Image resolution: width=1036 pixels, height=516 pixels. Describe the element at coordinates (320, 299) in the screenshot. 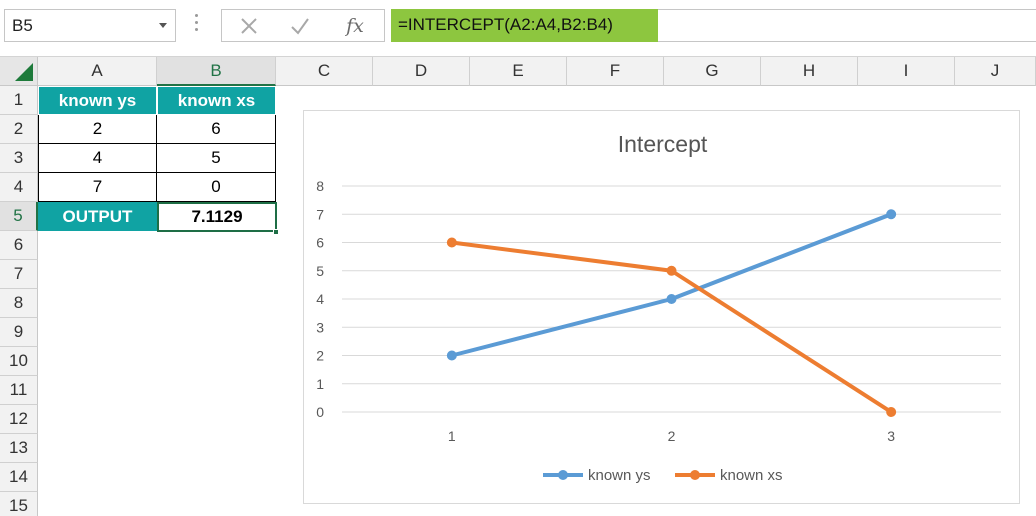

I see `y-tick-label: 4` at that location.